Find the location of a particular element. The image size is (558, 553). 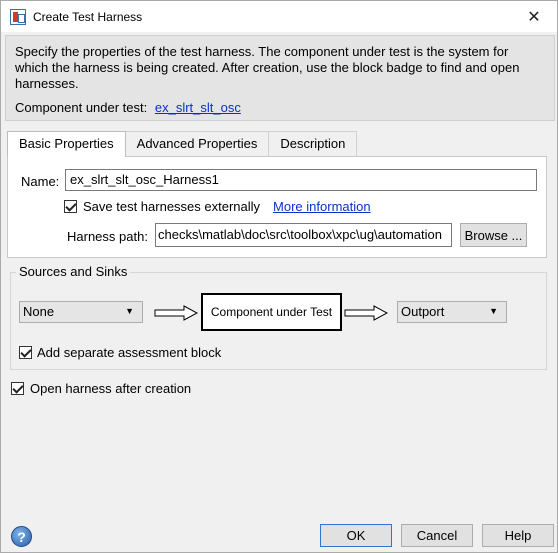

sink-arrow-icon is located at coordinates (366, 313).